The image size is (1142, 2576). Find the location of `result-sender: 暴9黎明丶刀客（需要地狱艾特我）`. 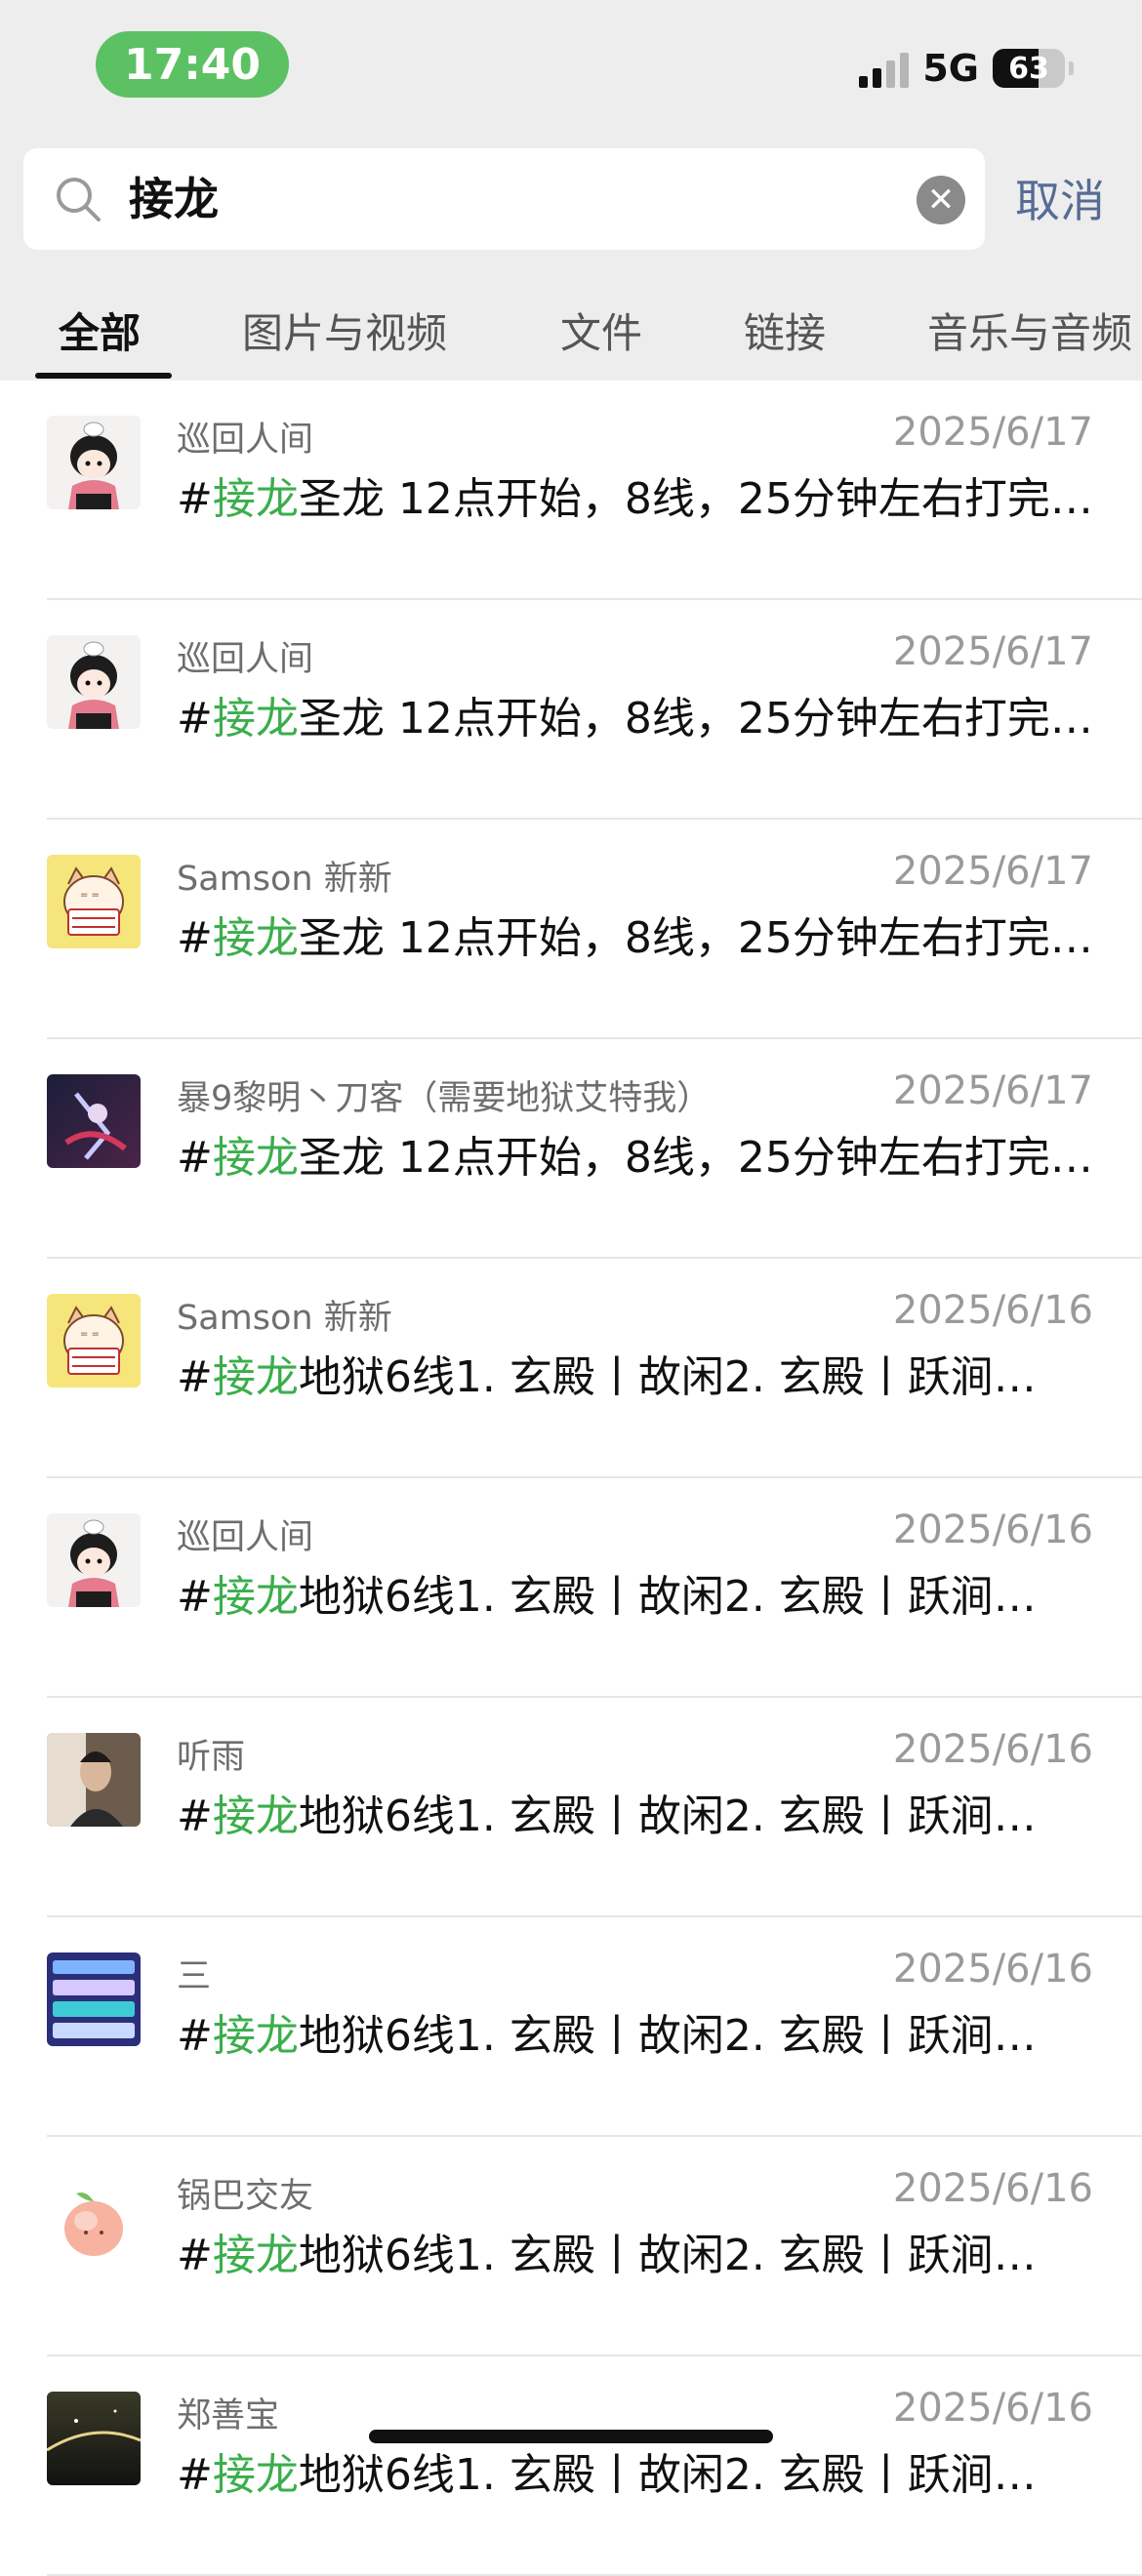

result-sender: 暴9黎明丶刀客（需要地狱艾特我） is located at coordinates (444, 1098).